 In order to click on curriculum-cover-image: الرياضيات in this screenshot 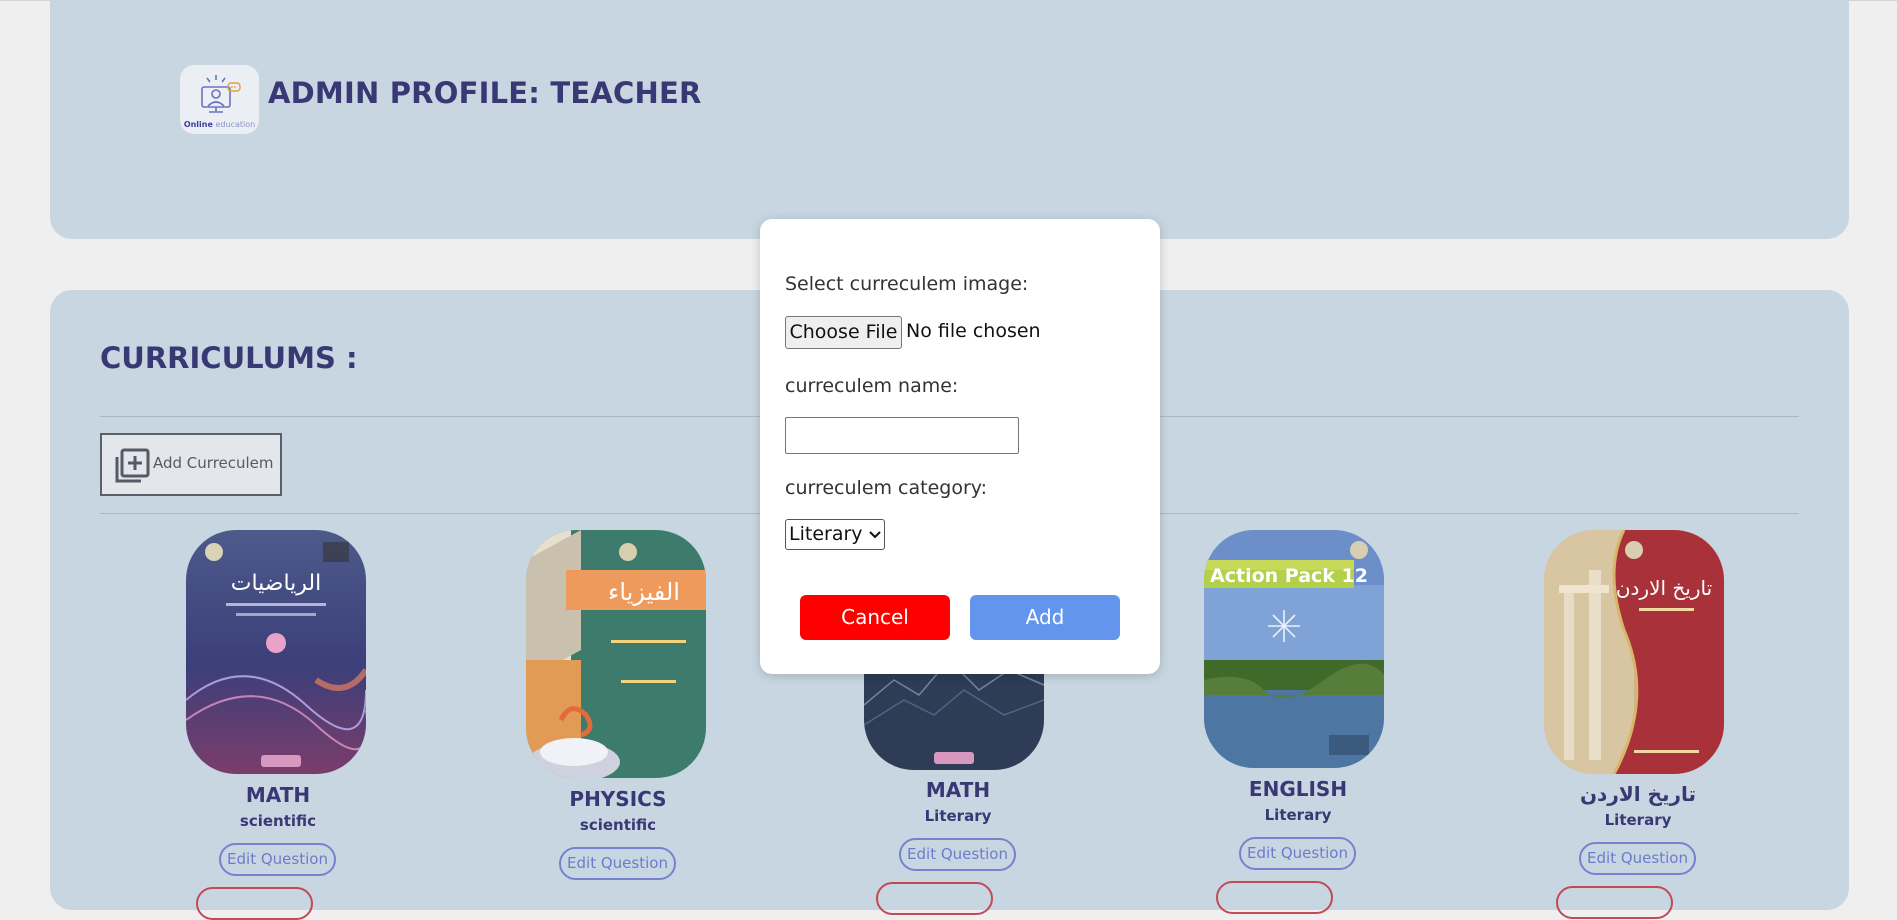, I will do `click(276, 652)`.